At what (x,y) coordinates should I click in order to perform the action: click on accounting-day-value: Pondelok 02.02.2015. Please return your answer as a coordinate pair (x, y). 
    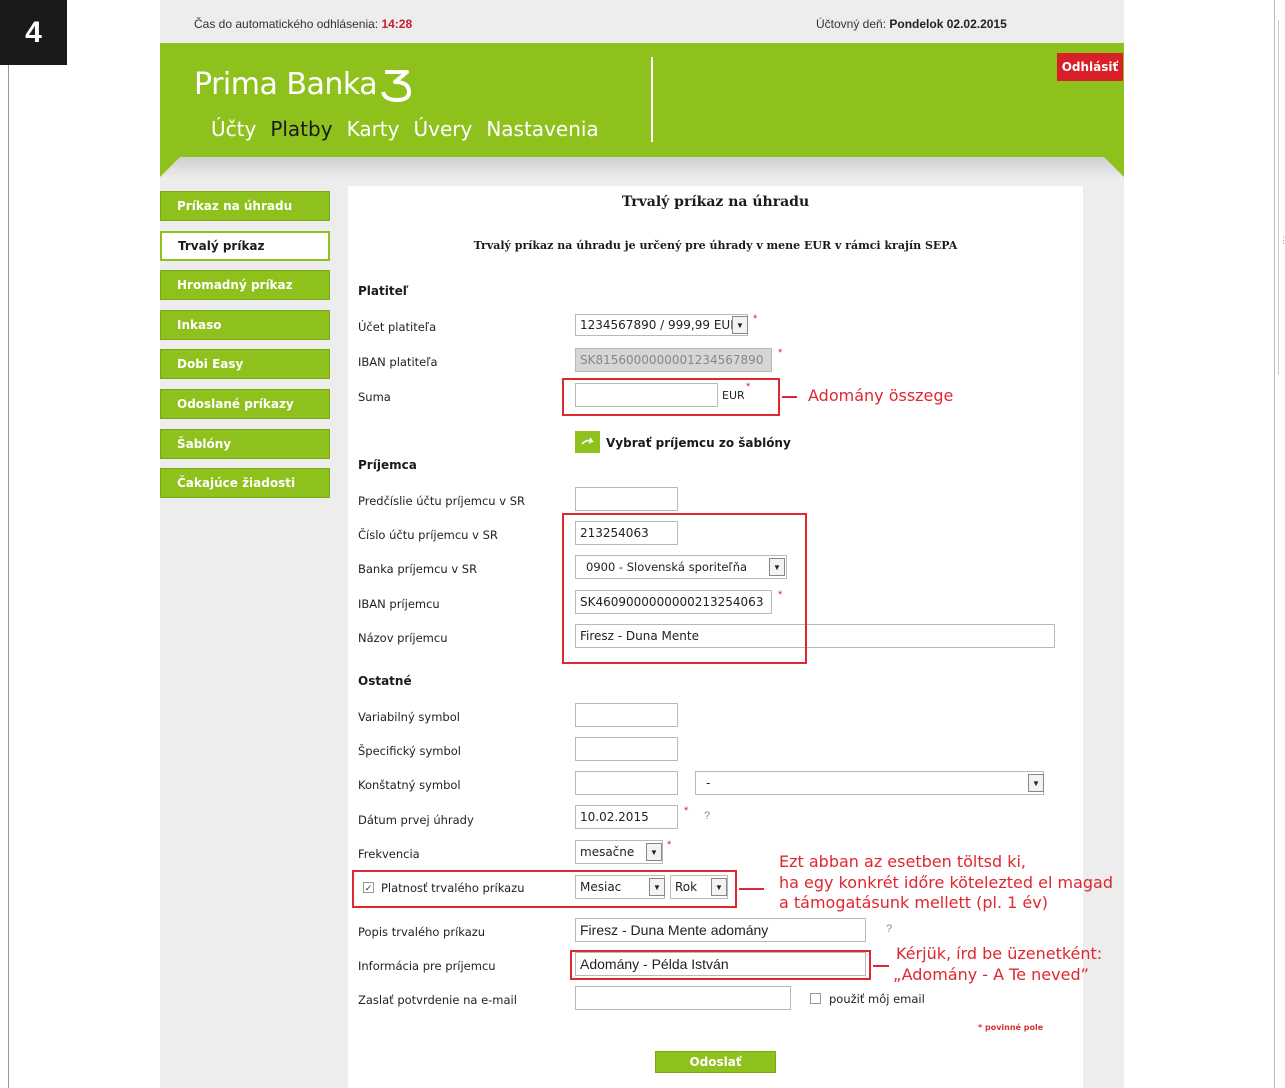
    Looking at the image, I should click on (948, 24).